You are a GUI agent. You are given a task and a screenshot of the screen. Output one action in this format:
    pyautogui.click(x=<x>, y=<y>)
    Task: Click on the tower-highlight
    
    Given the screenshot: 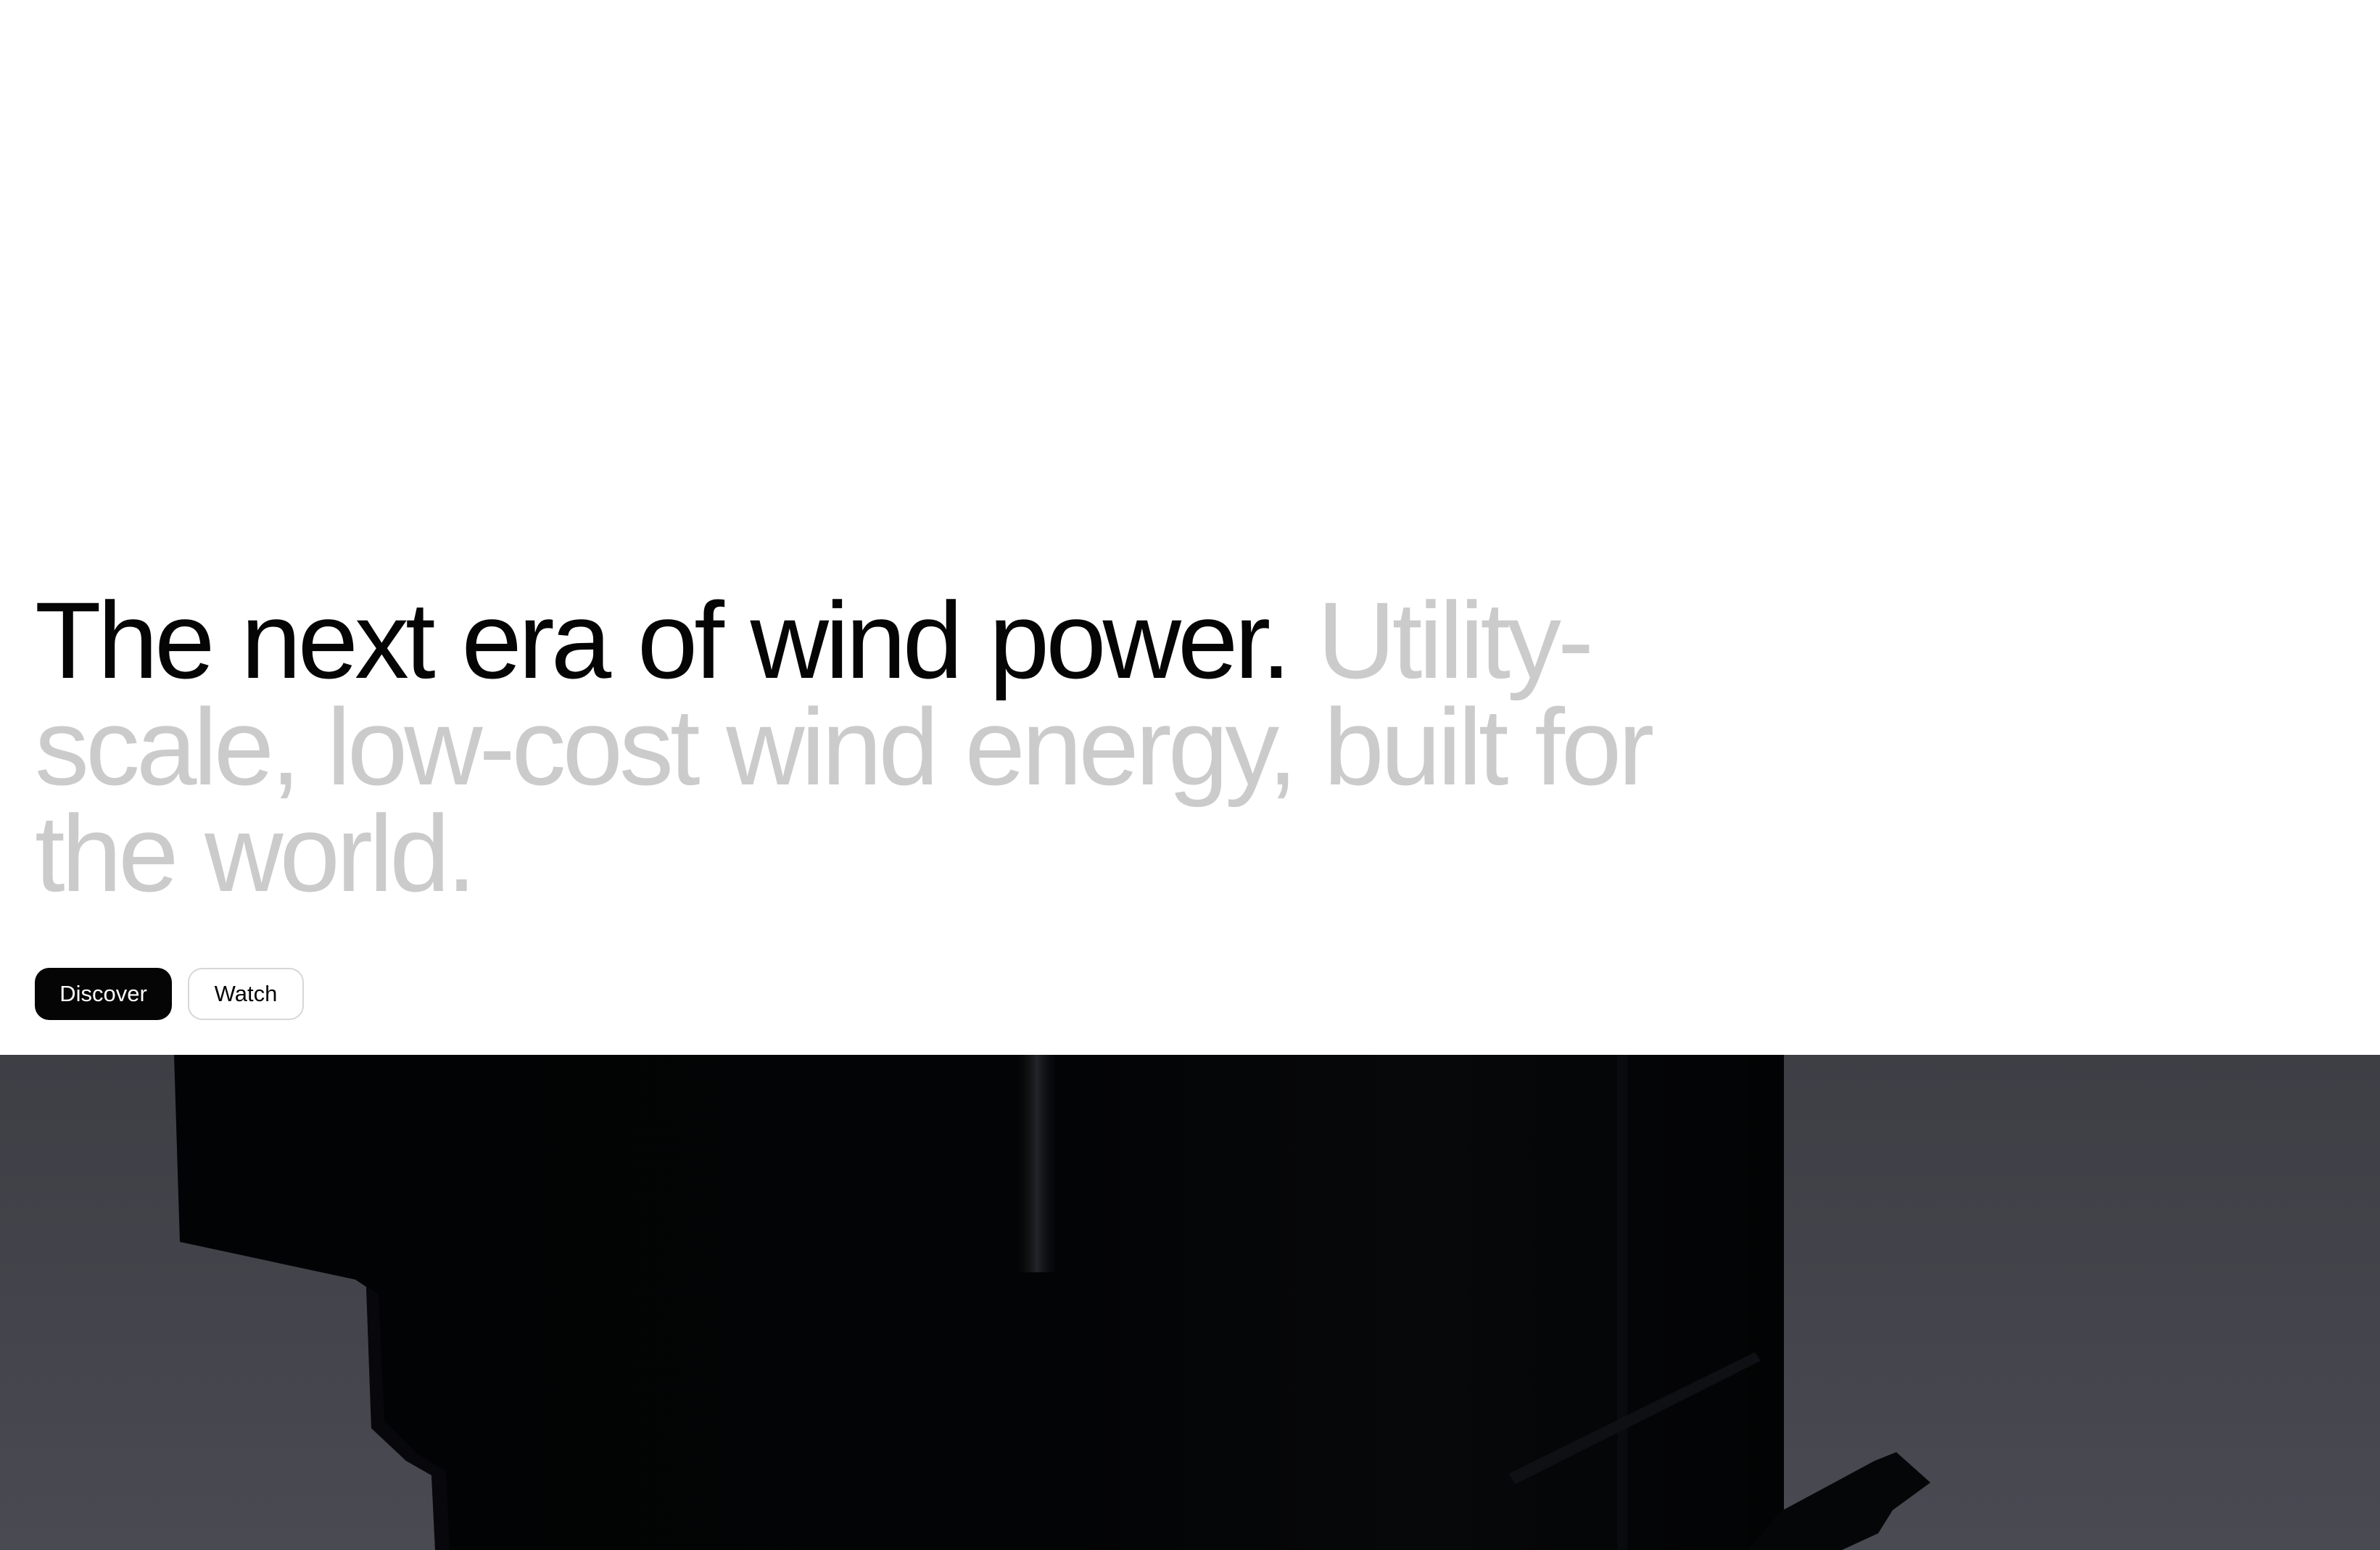 What is the action you would take?
    pyautogui.click(x=1037, y=1164)
    